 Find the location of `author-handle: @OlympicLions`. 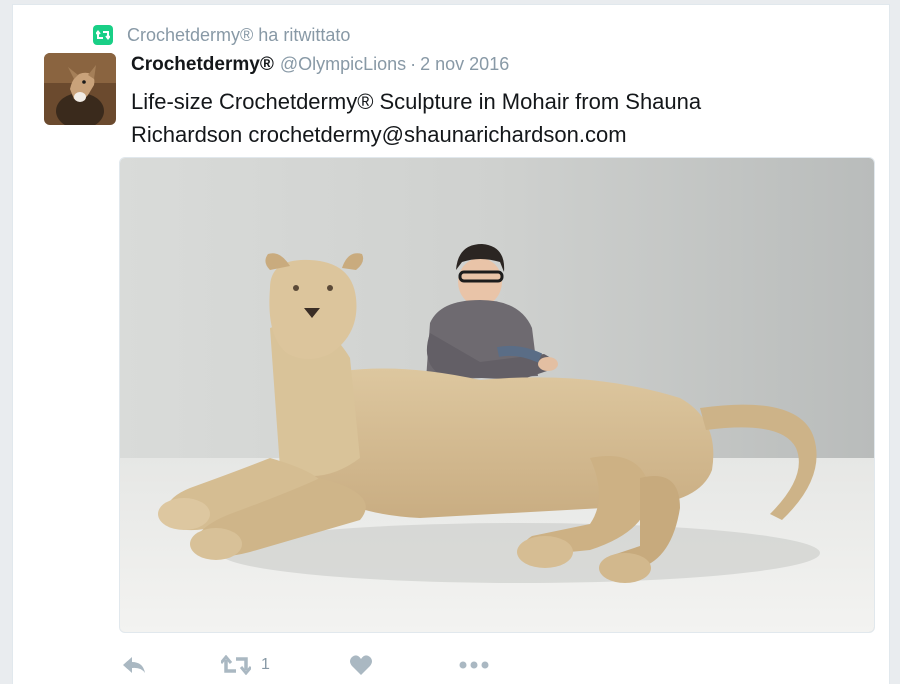

author-handle: @OlympicLions is located at coordinates (343, 64).